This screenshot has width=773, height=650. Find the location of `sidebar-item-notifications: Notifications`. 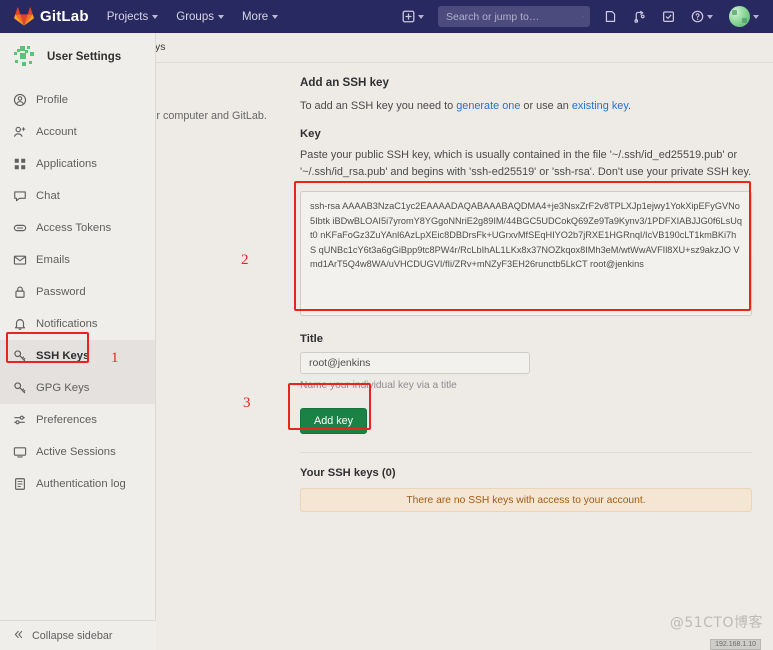

sidebar-item-notifications: Notifications is located at coordinates (77, 324).